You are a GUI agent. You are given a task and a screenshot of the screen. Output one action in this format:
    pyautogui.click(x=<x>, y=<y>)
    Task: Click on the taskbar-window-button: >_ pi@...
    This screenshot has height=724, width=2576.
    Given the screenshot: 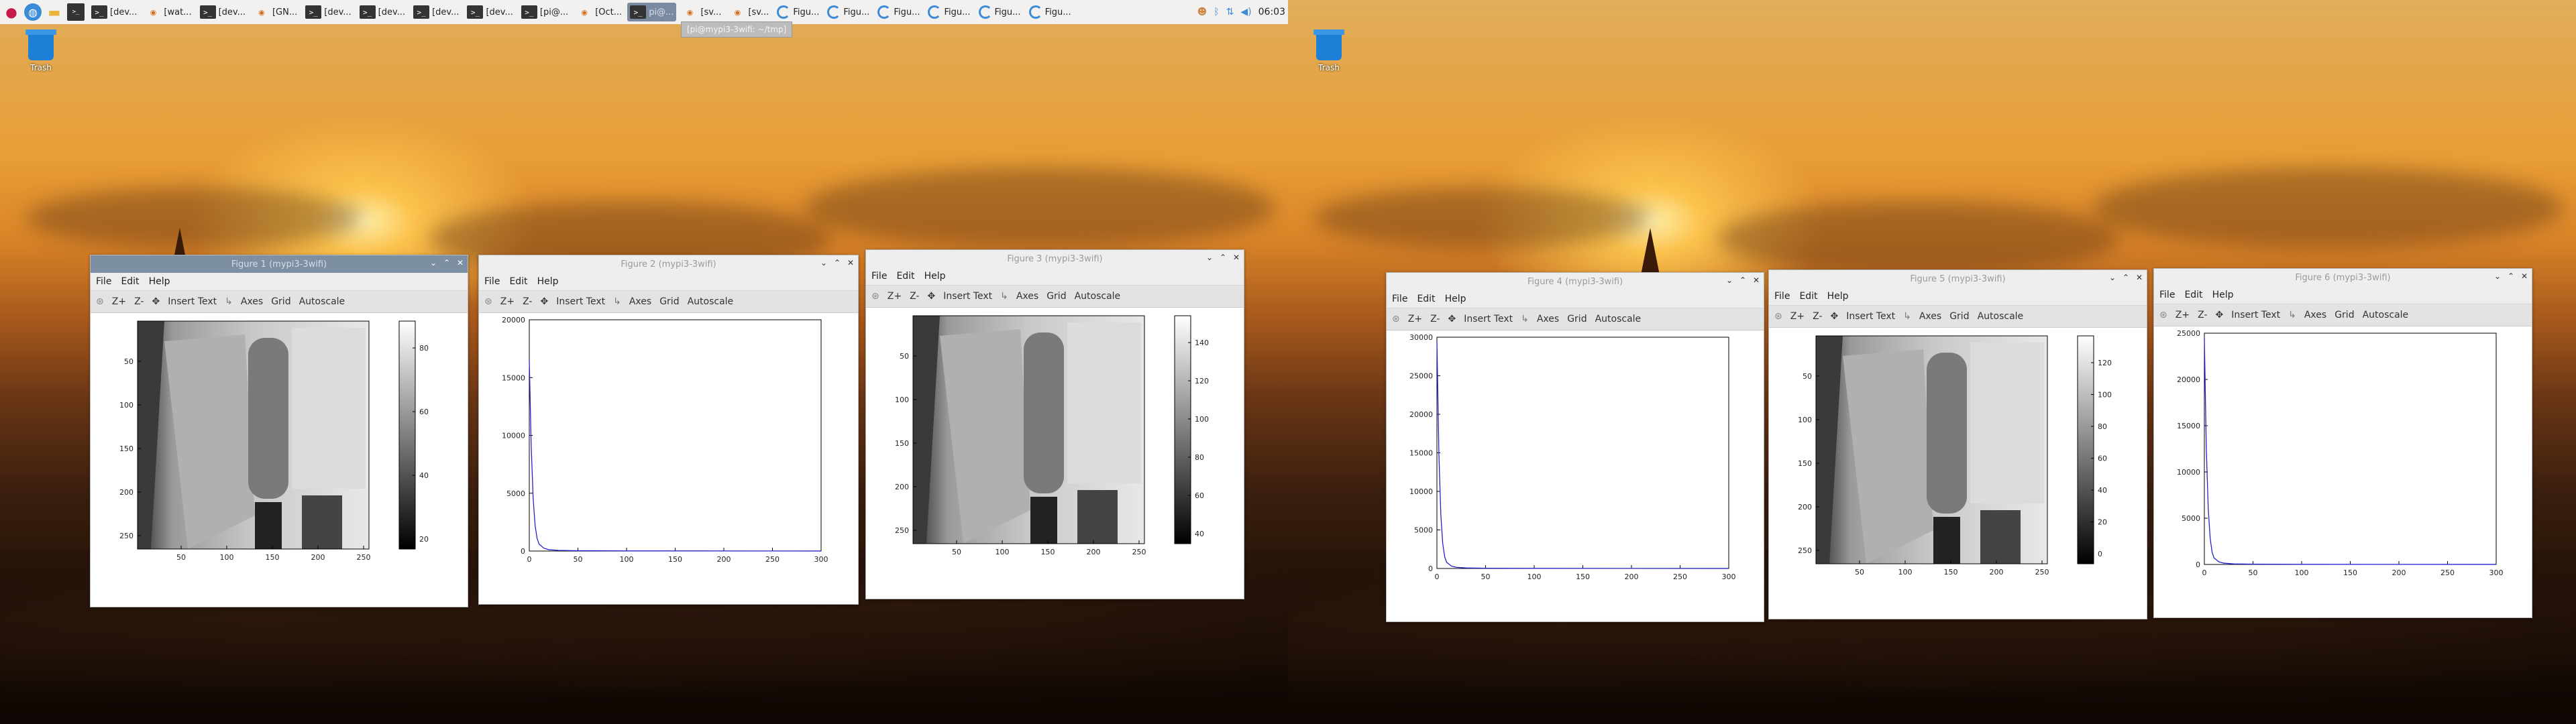 What is the action you would take?
    pyautogui.click(x=652, y=12)
    